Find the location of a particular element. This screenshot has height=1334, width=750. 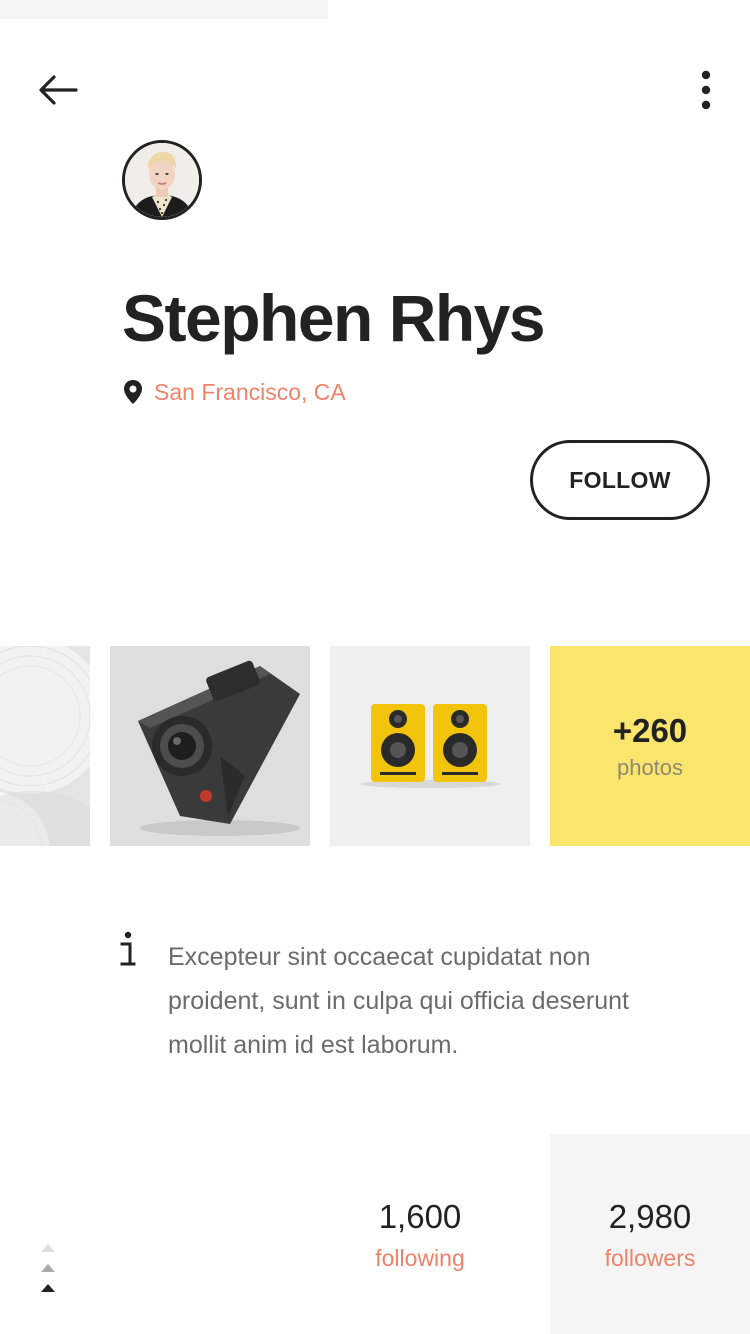

back-button is located at coordinates (58, 90).